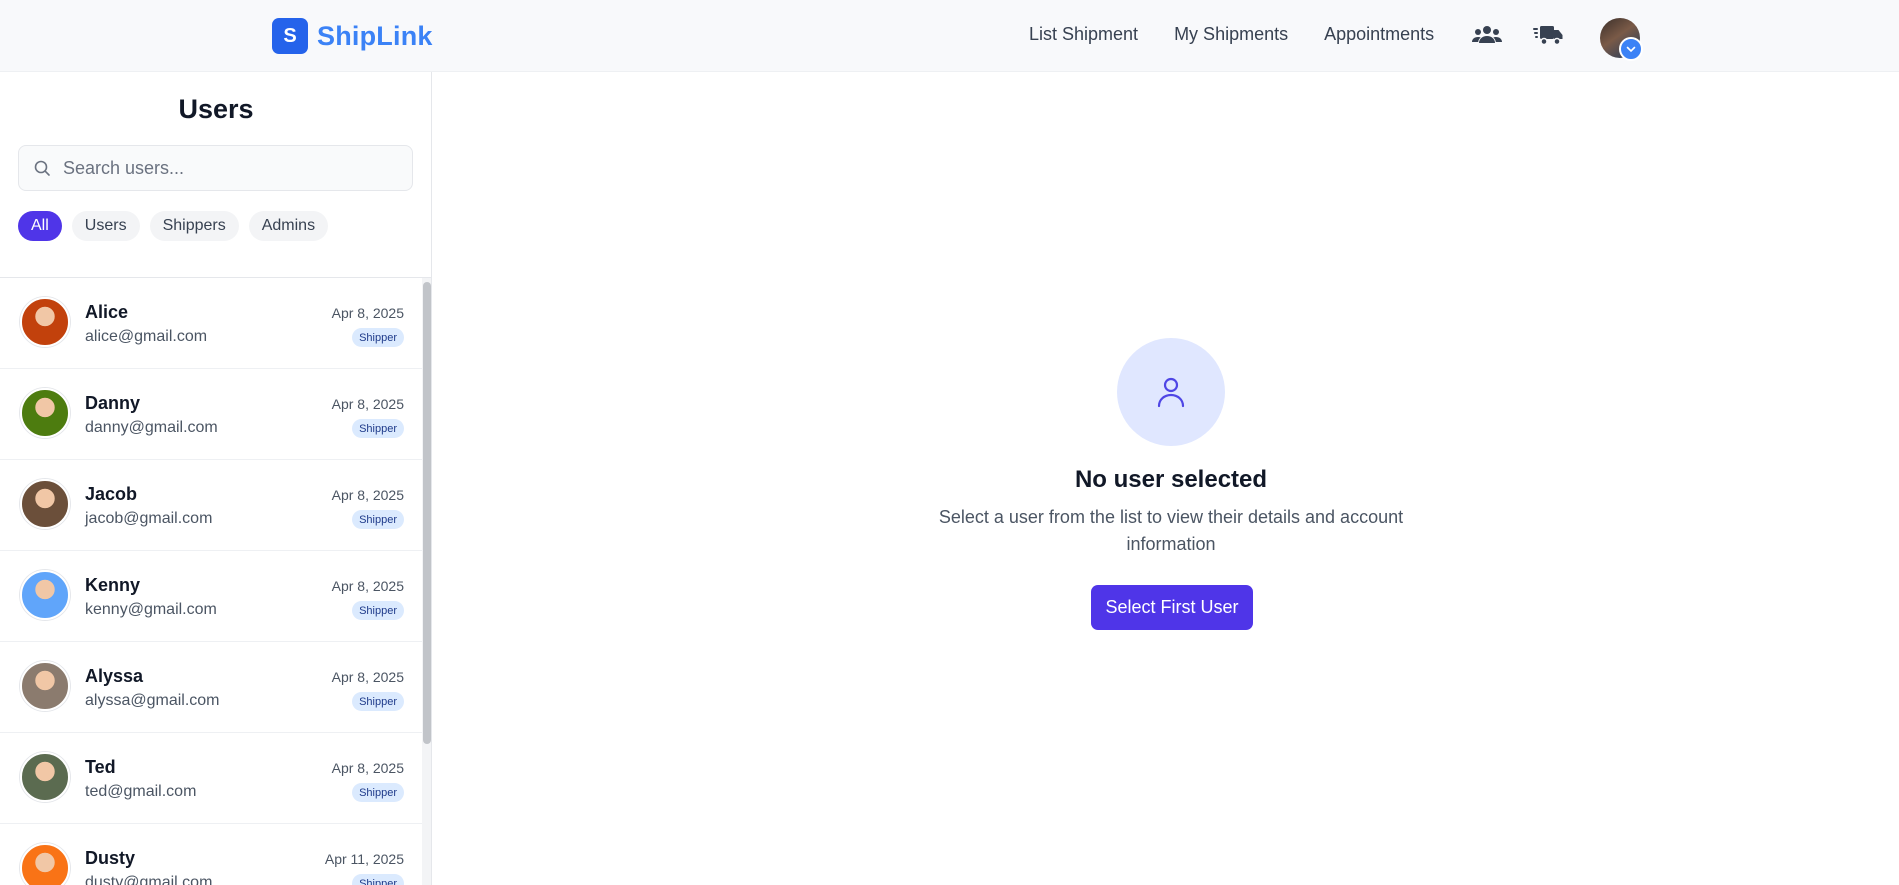 The image size is (1899, 885). I want to click on user-list-item: Danny danny@gmail.com Apr 8, 2025 Shipper, so click(211, 414).